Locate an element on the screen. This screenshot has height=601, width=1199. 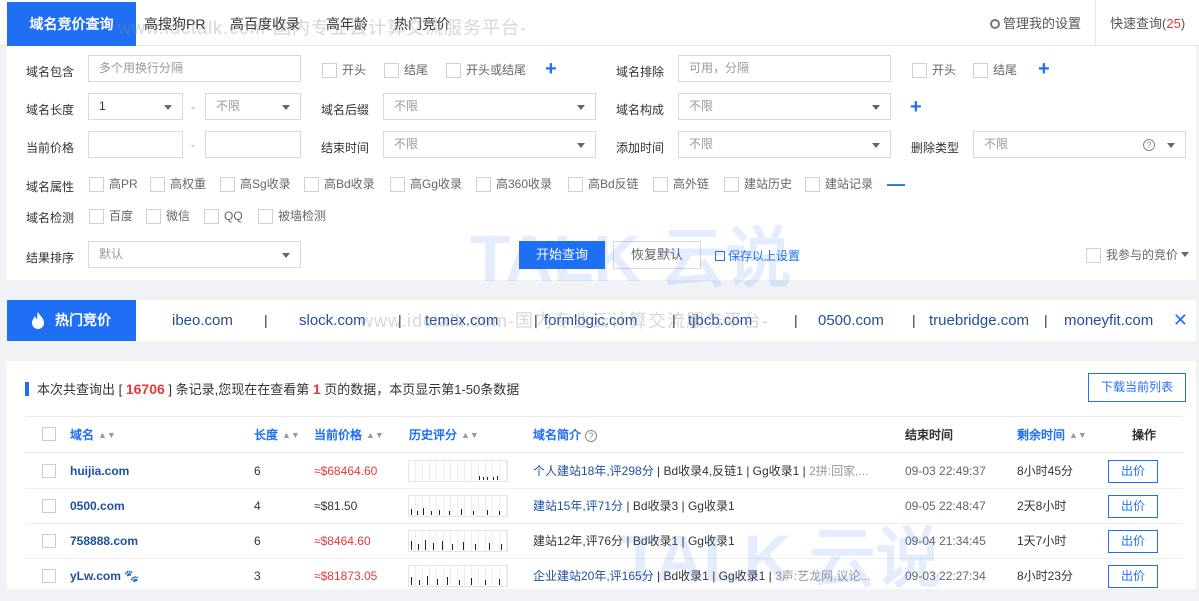
tab-high-age: 高年龄 is located at coordinates (347, 23).